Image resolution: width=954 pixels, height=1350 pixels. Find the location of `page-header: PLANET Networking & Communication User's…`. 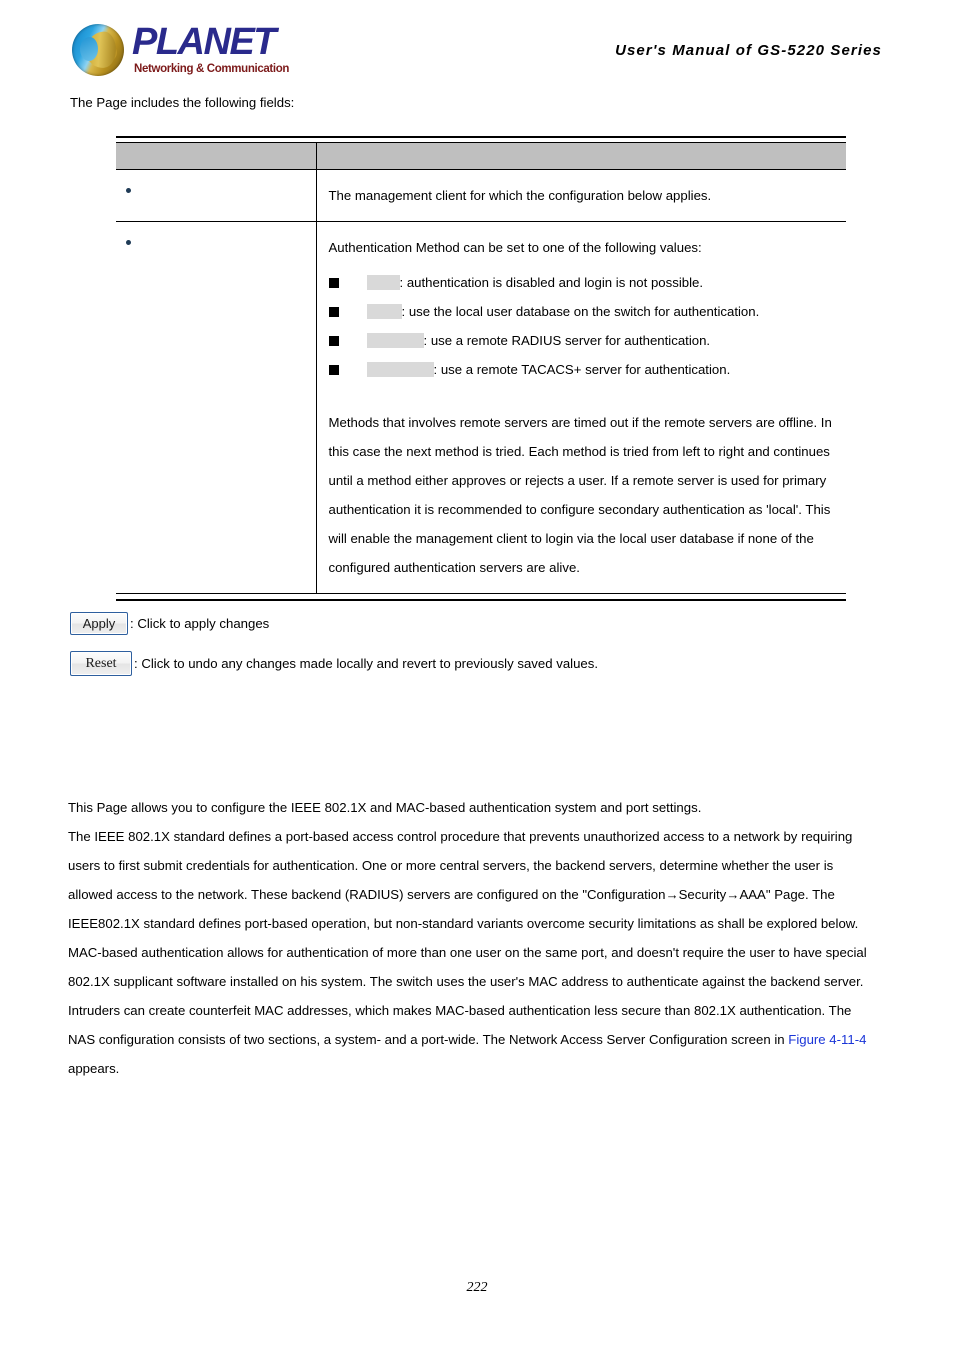

page-header: PLANET Networking & Communication User's… is located at coordinates (477, 46).